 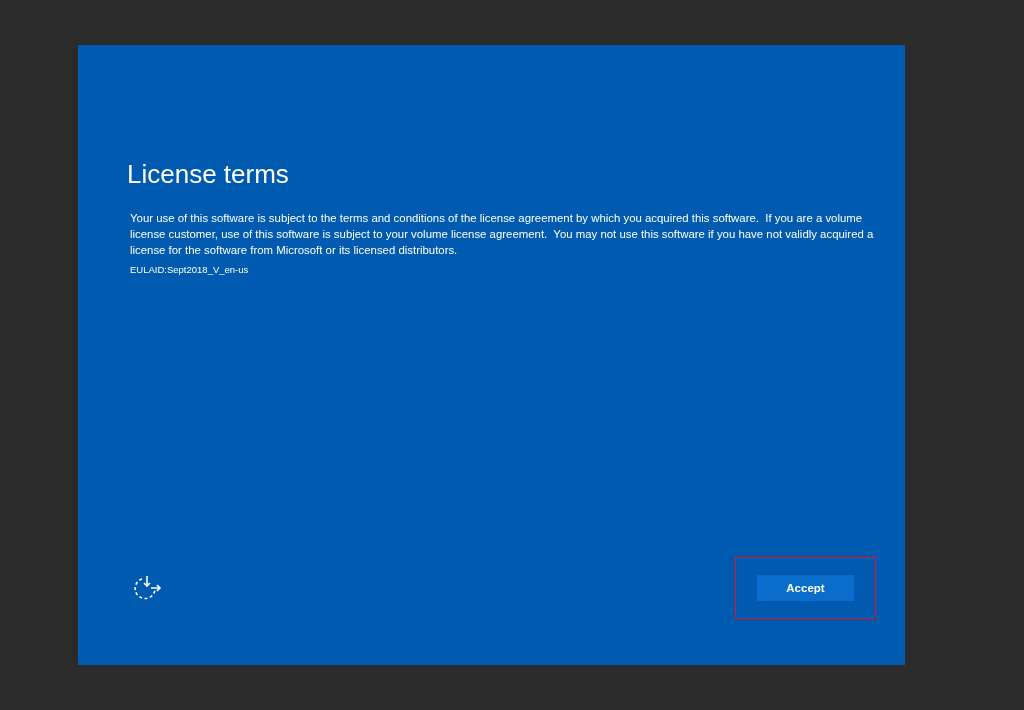 What do you see at coordinates (148, 588) in the screenshot?
I see `accessibility-icon` at bounding box center [148, 588].